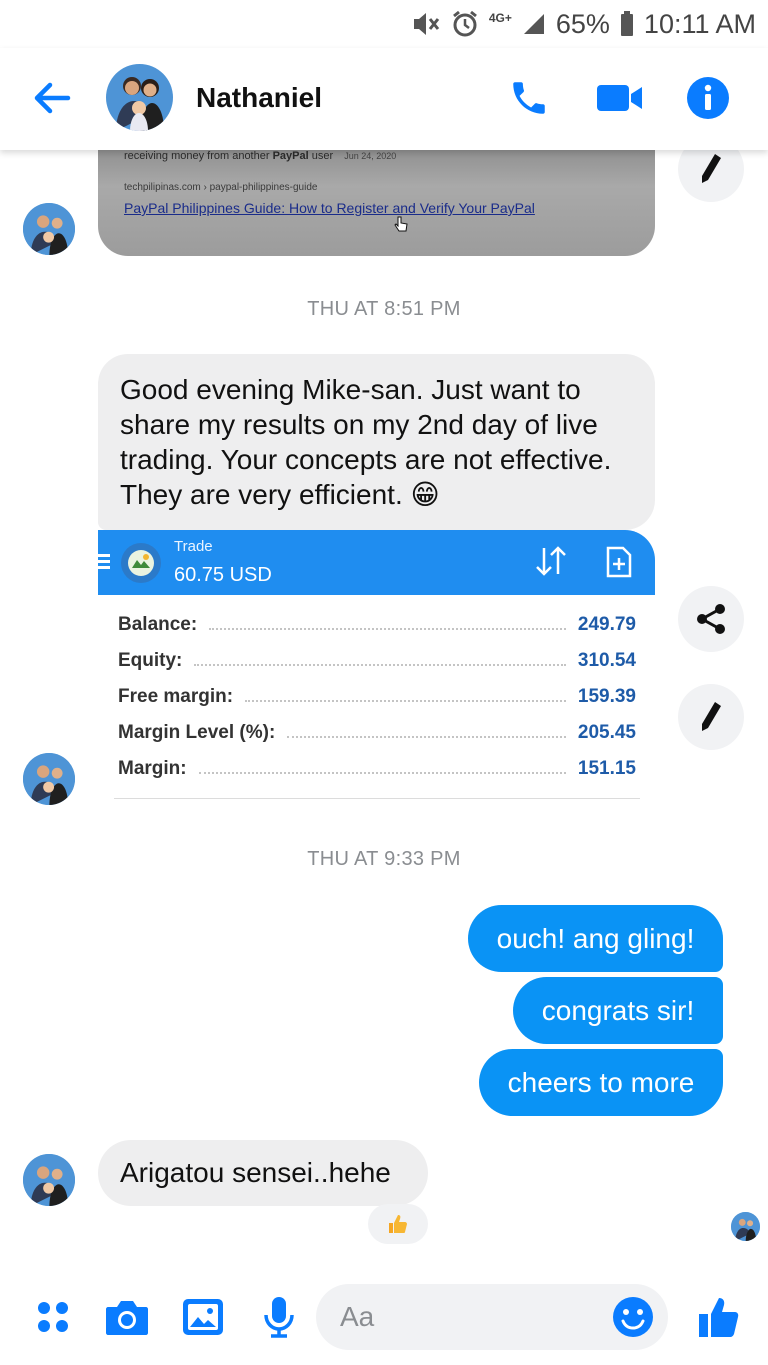 This screenshot has width=768, height=1365. I want to click on alarm-icon, so click(465, 24).